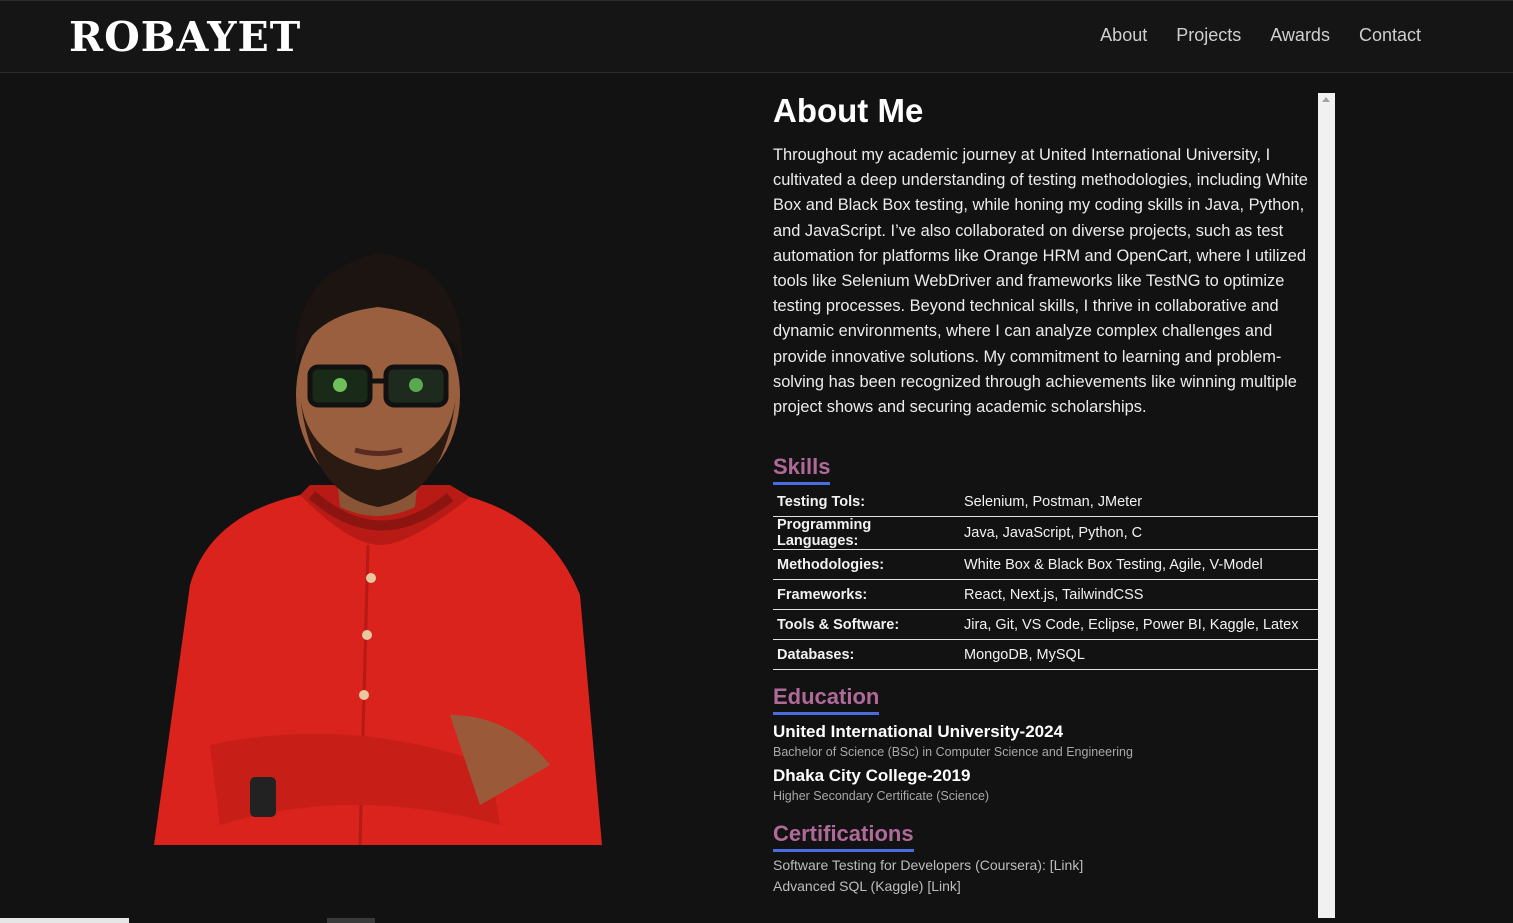 This screenshot has width=1513, height=923. Describe the element at coordinates (1139, 595) in the screenshot. I see `skill-value: React, Next.js, TailwindCSS` at that location.